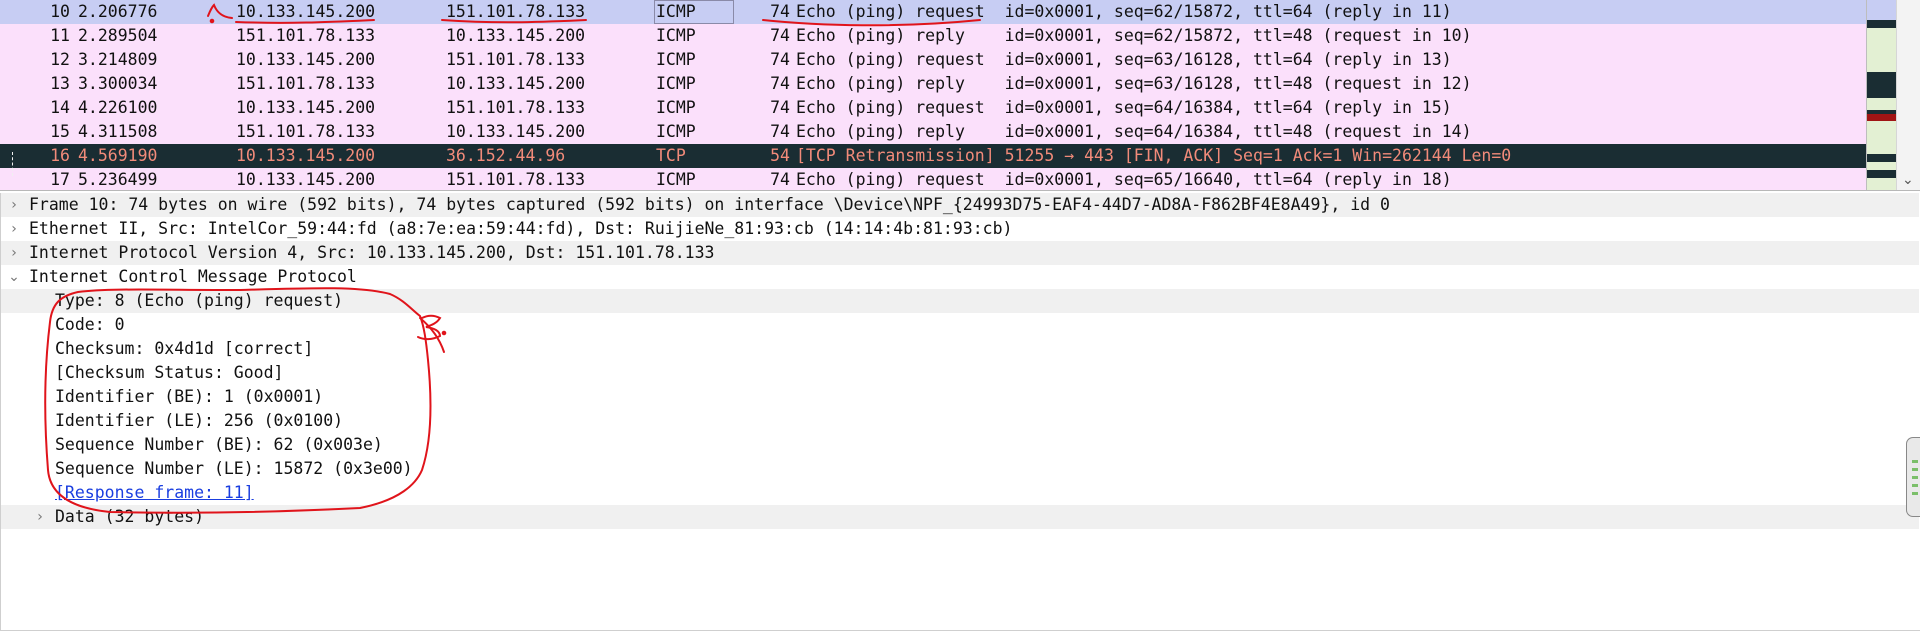  What do you see at coordinates (506, 155) in the screenshot?
I see `packet-destination: 36.152.44.96` at bounding box center [506, 155].